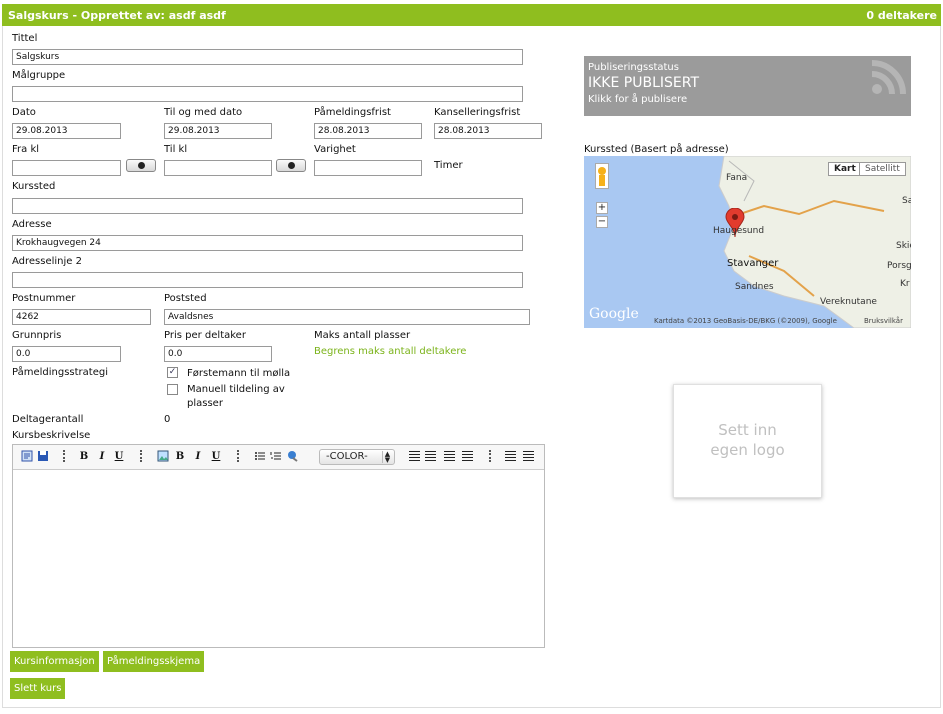  I want to click on duration-input, so click(368, 168).